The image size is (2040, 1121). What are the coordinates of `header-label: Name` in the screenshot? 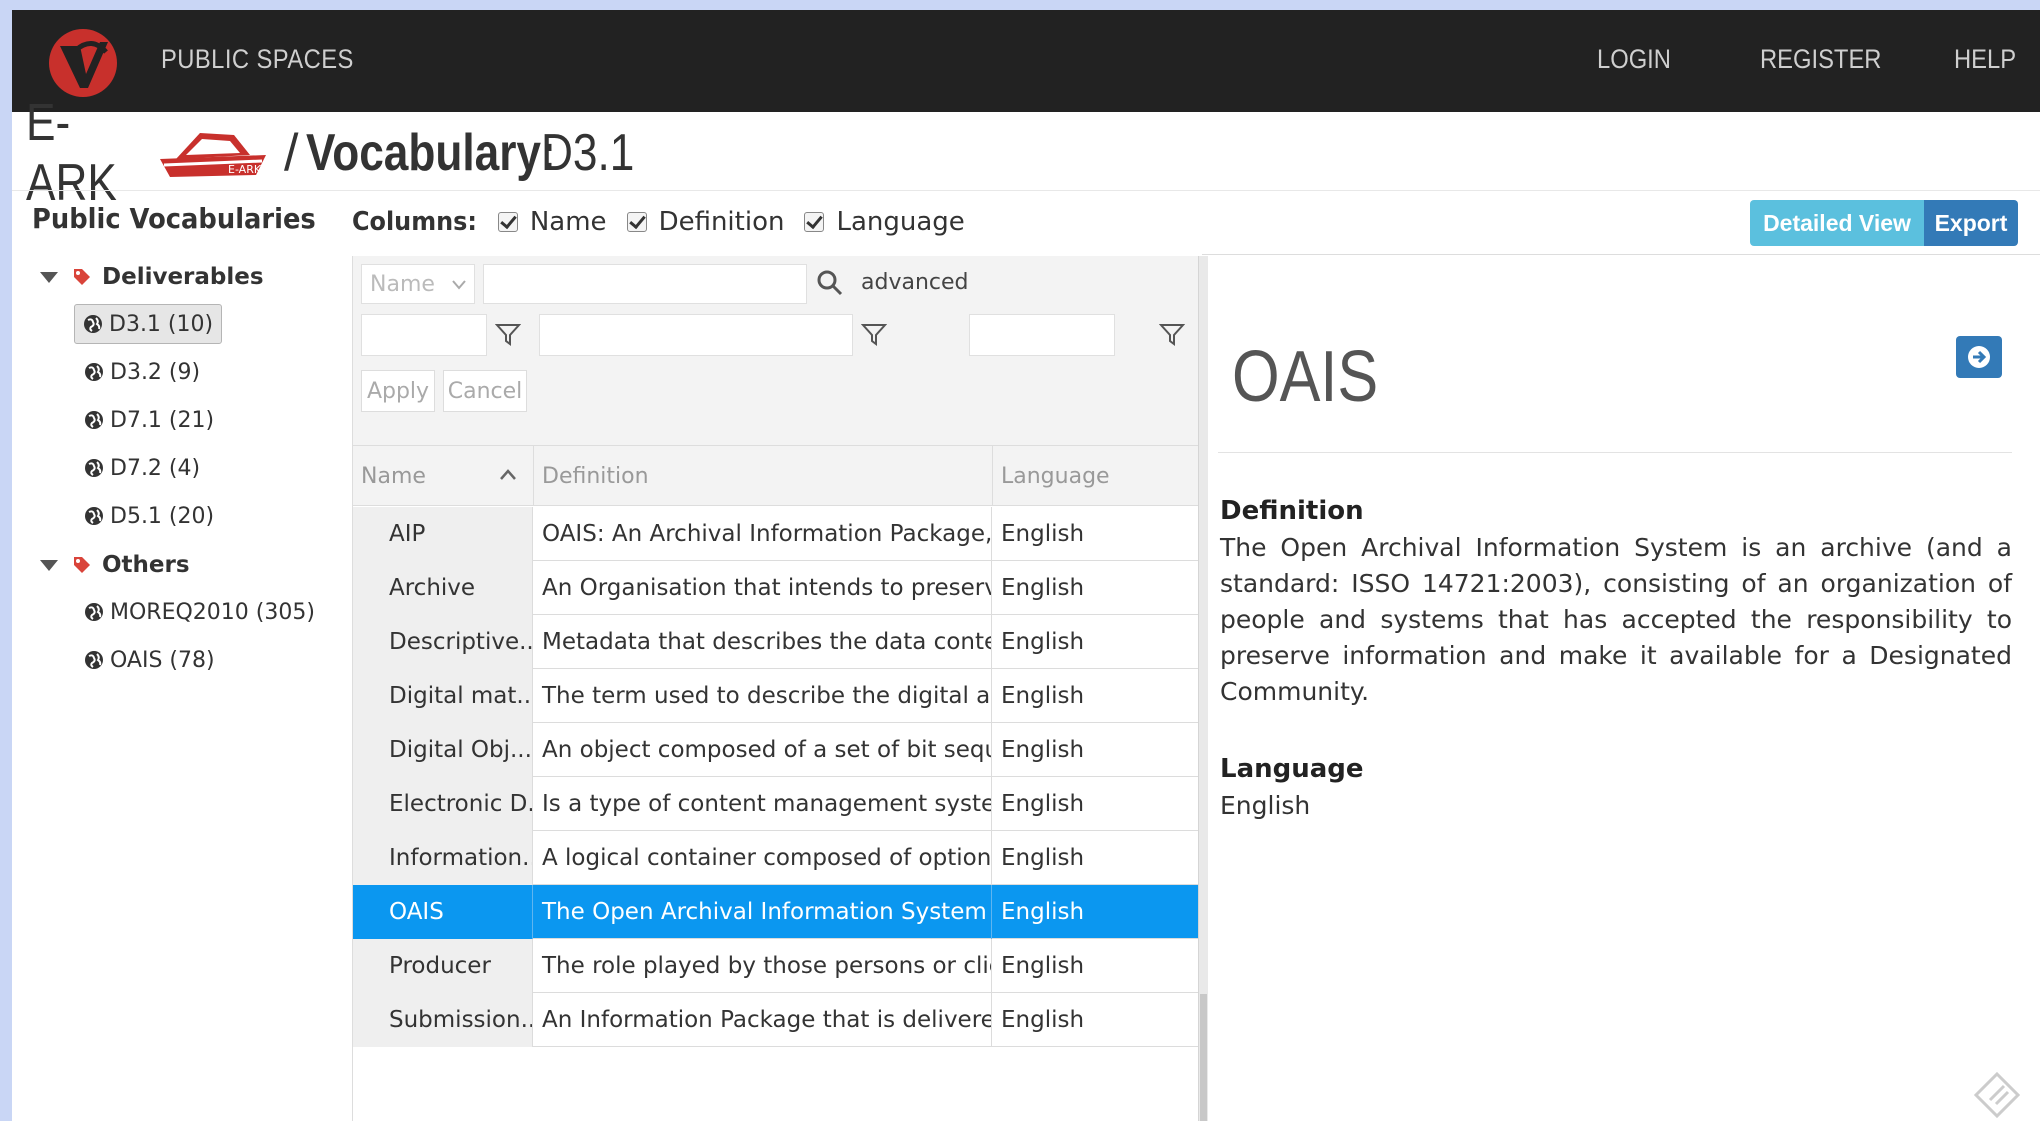 It's located at (393, 476).